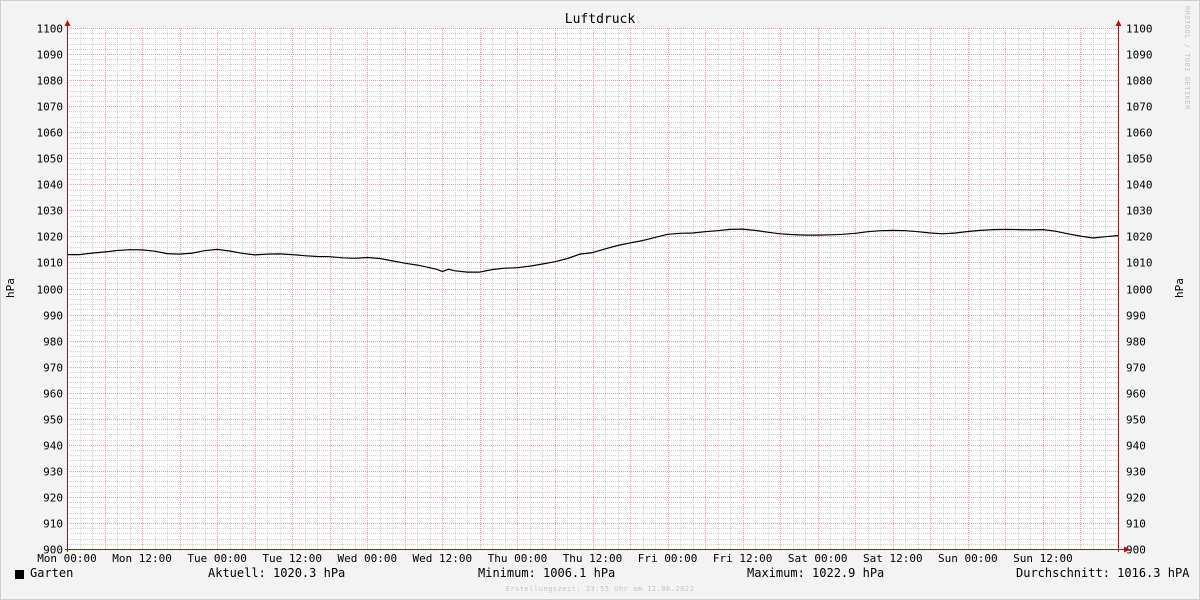 This screenshot has height=600, width=1200. I want to click on stat-current: Aktuell: 1020.3 hPa, so click(277, 573).